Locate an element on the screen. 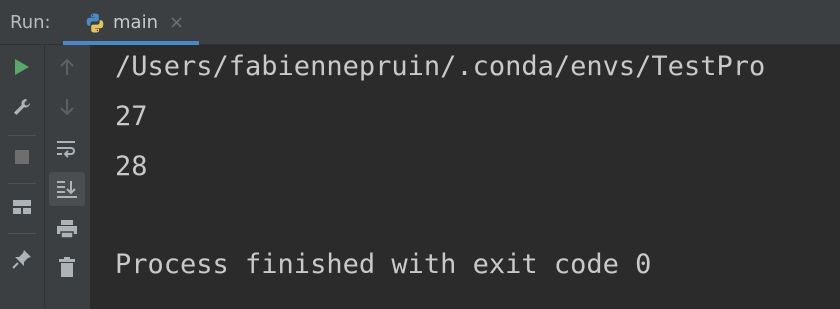  run-label: Run: is located at coordinates (30, 22).